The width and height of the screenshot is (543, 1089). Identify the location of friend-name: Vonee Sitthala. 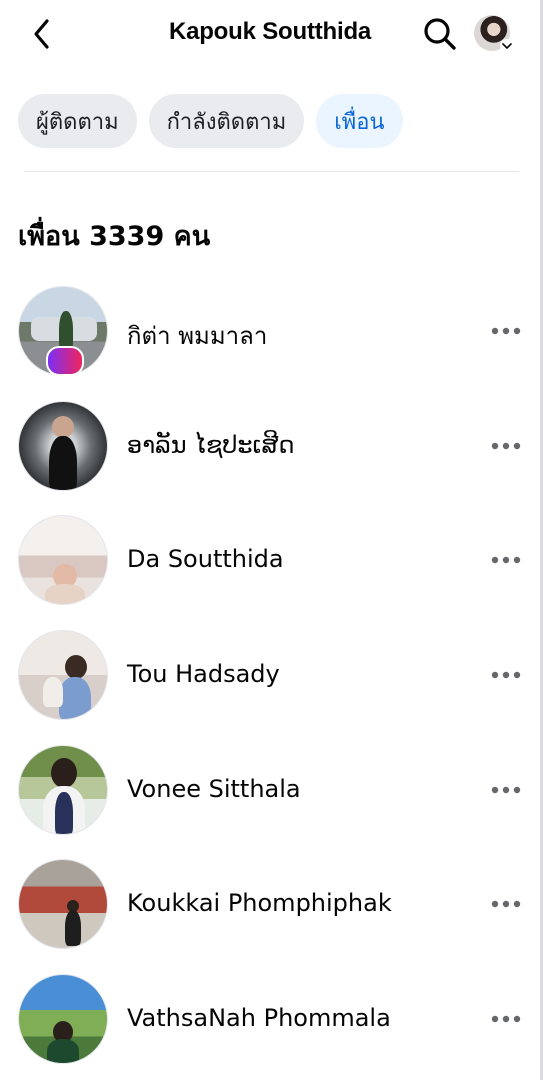
(214, 788).